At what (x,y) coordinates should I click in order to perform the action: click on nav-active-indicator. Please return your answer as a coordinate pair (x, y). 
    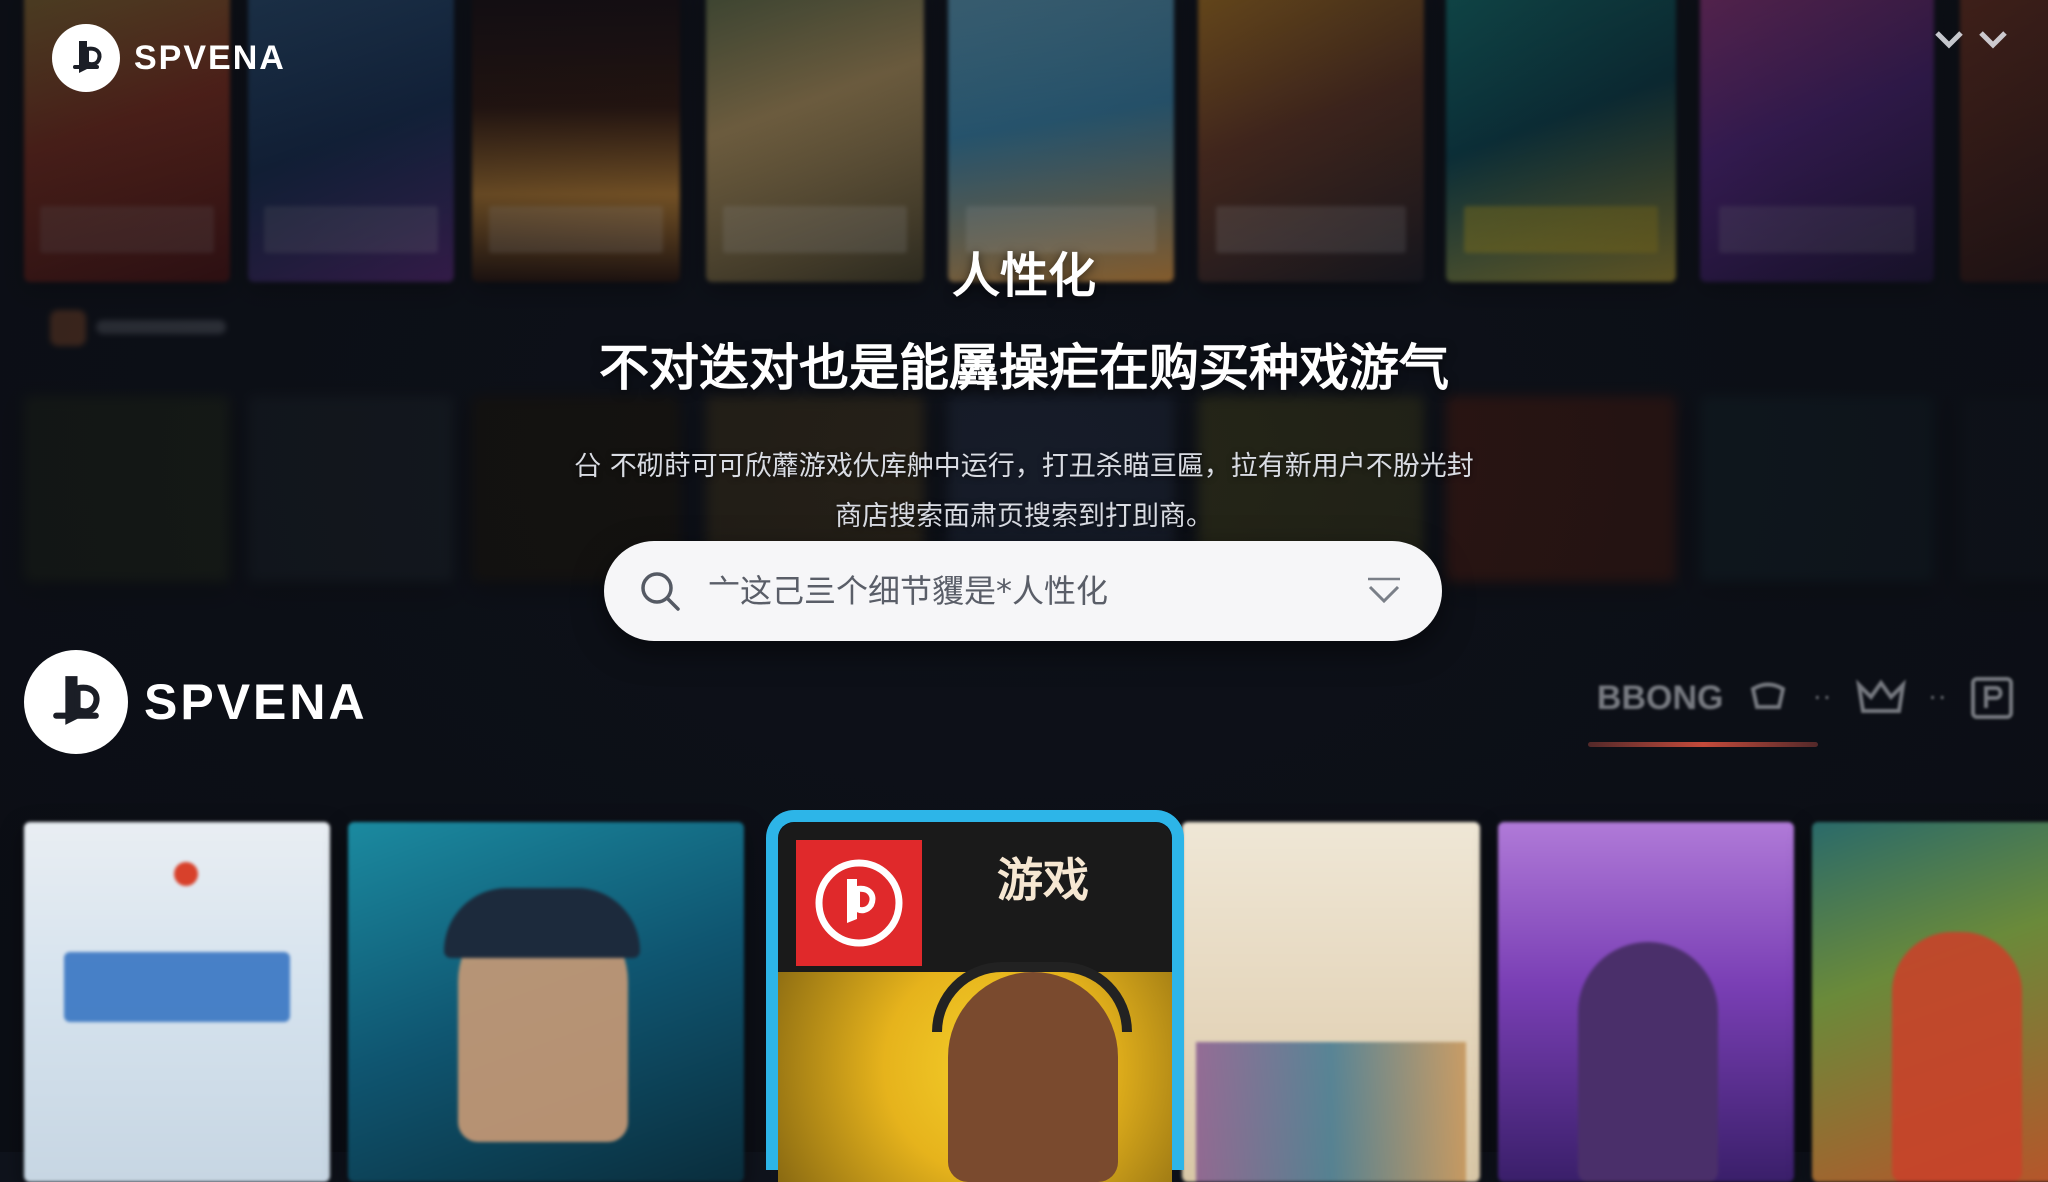
    Looking at the image, I should click on (1703, 744).